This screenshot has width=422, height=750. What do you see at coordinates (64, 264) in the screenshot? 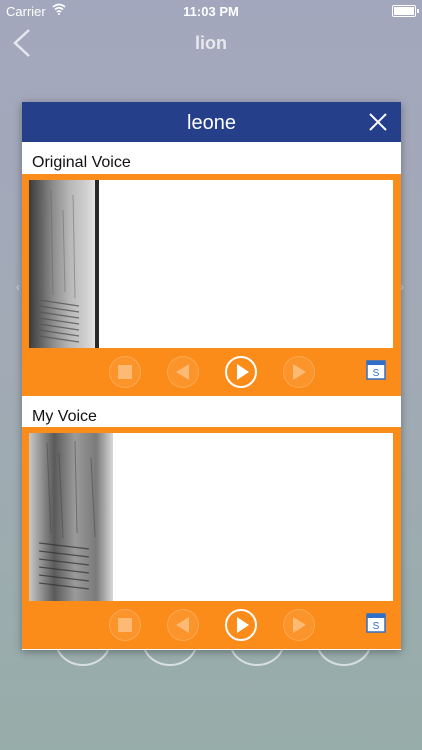
I see `original-voice-spectrogram` at bounding box center [64, 264].